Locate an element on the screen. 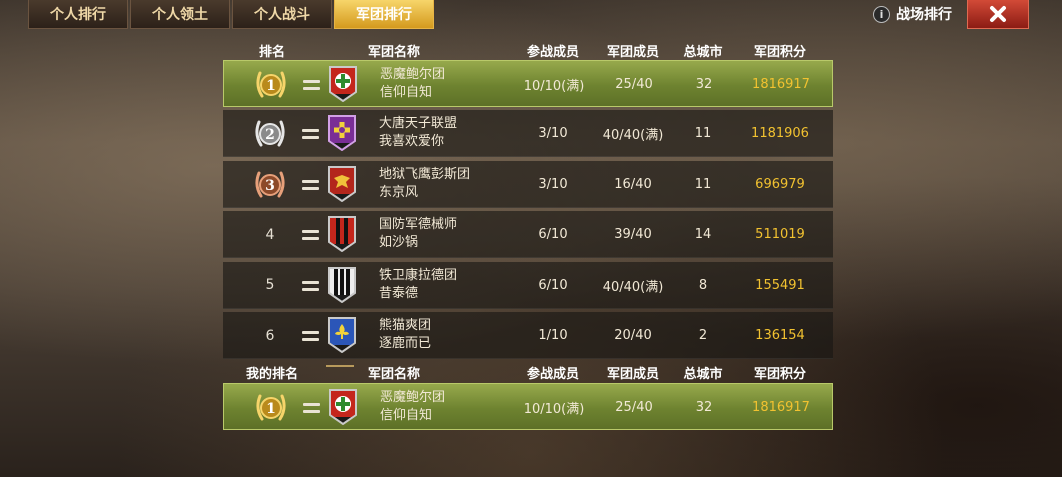 Image resolution: width=1062 pixels, height=477 pixels. tab-legion-ranking: 军团排行 is located at coordinates (384, 14).